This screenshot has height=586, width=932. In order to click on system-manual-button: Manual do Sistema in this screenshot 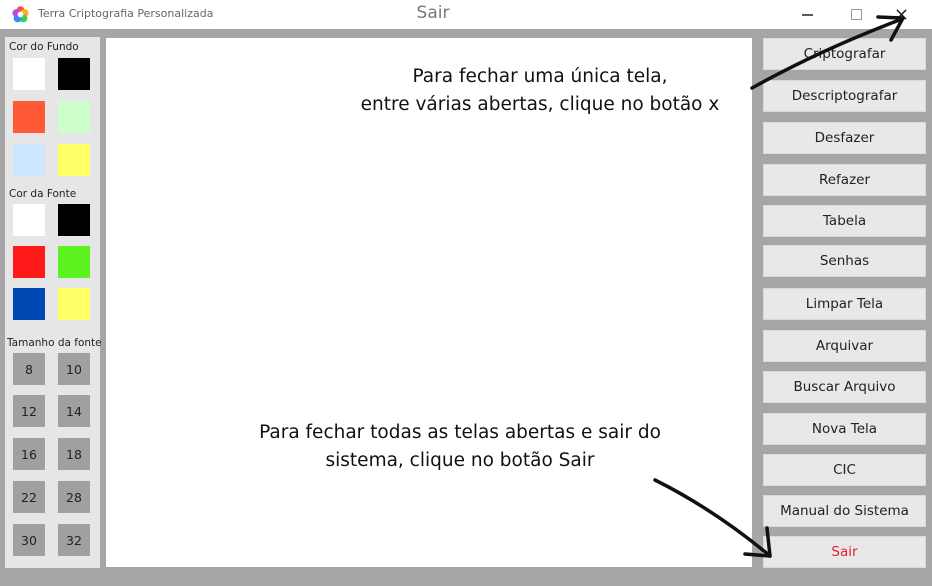, I will do `click(844, 511)`.